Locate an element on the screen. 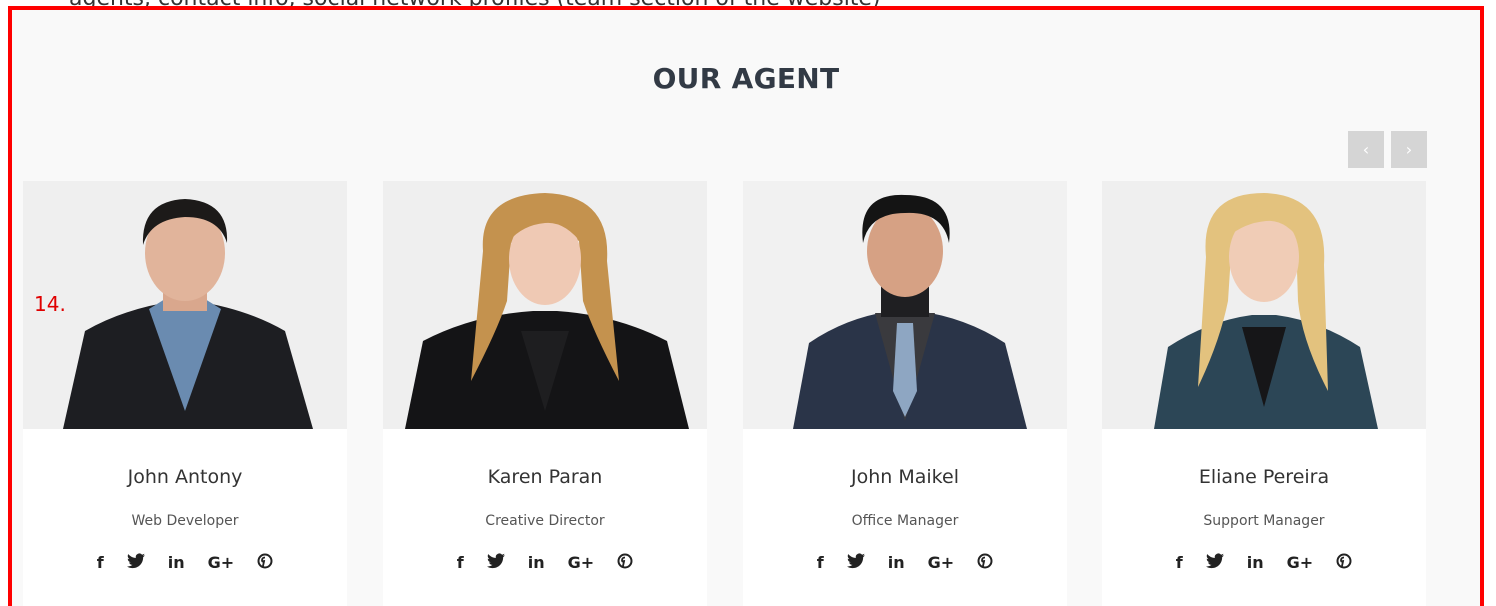  annotation-number: 14. is located at coordinates (50, 304).